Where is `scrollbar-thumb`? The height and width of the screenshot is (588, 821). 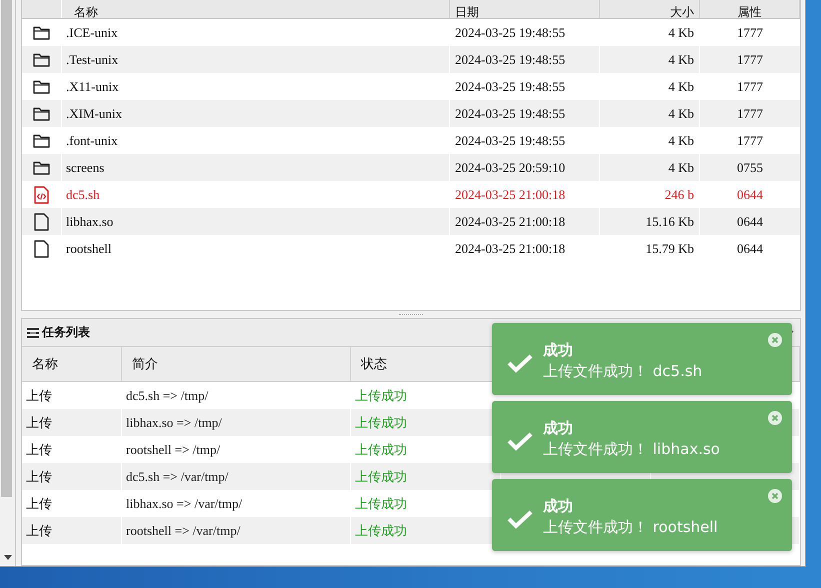 scrollbar-thumb is located at coordinates (6, 248).